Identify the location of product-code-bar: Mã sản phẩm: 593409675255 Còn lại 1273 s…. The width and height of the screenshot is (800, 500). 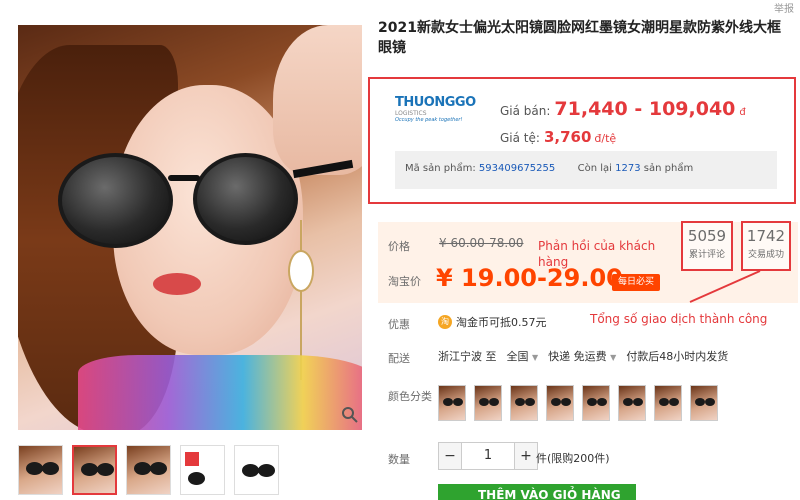
(586, 170).